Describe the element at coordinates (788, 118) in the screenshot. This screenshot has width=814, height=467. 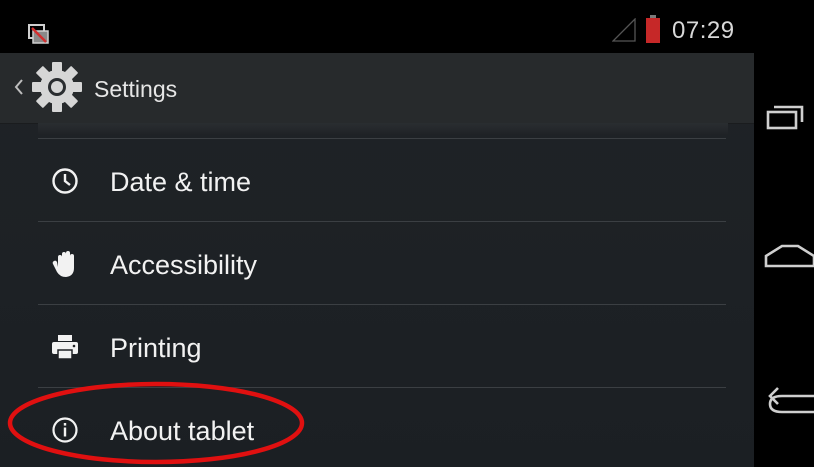
I see `recent-apps-icon` at that location.